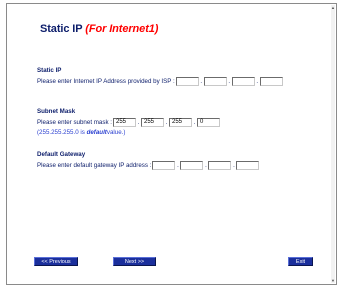 Image resolution: width=345 pixels, height=288 pixels. I want to click on page-title-text: Static IP, so click(61, 29).